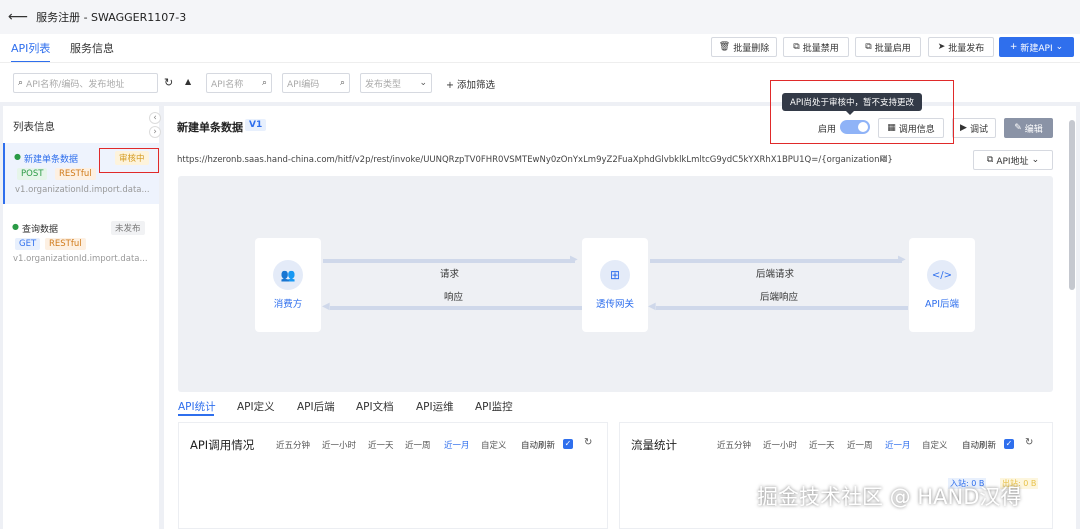 The image size is (1080, 529). What do you see at coordinates (196, 415) in the screenshot?
I see `active-tab-indicator` at bounding box center [196, 415].